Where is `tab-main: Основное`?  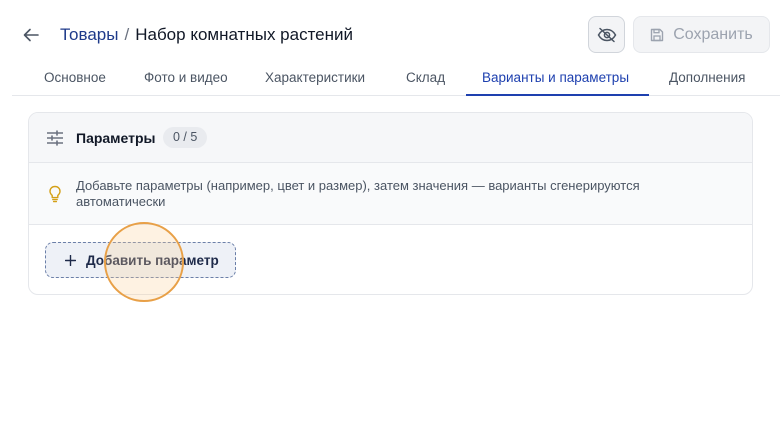 tab-main: Основное is located at coordinates (75, 83).